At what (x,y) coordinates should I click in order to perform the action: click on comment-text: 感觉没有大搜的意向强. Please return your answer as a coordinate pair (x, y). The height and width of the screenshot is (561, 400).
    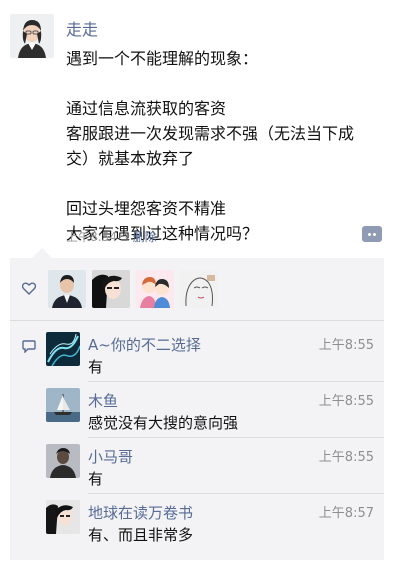
    Looking at the image, I should click on (163, 423).